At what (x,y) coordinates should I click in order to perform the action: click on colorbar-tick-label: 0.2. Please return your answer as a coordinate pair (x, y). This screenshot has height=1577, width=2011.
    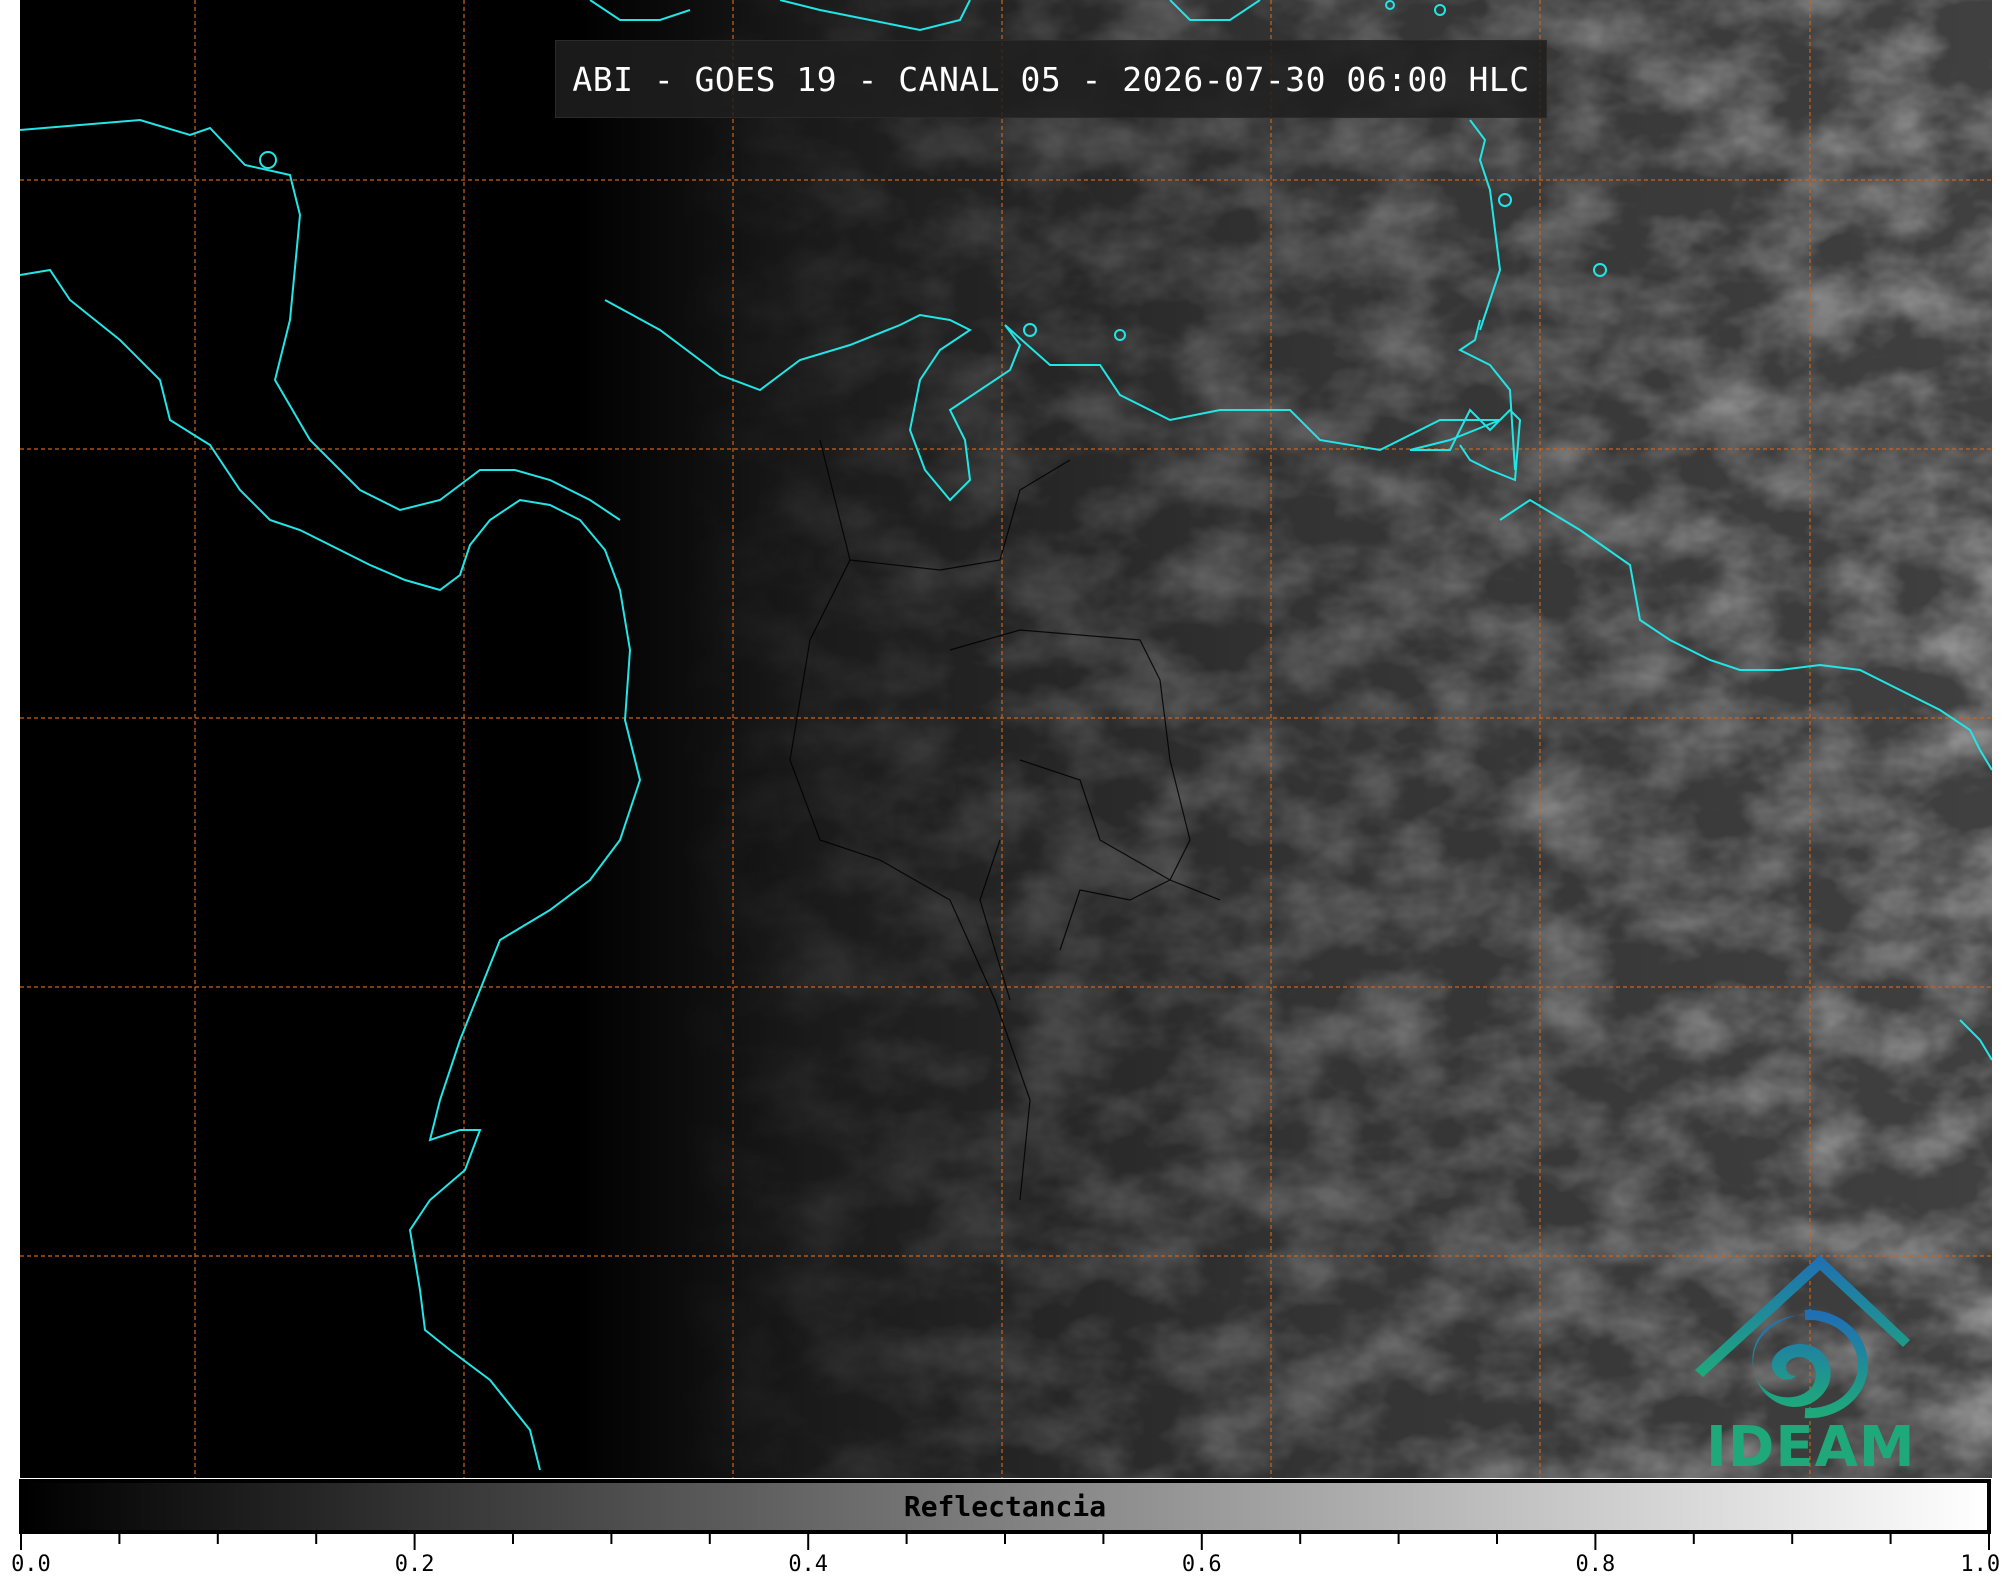
    Looking at the image, I should click on (414, 1564).